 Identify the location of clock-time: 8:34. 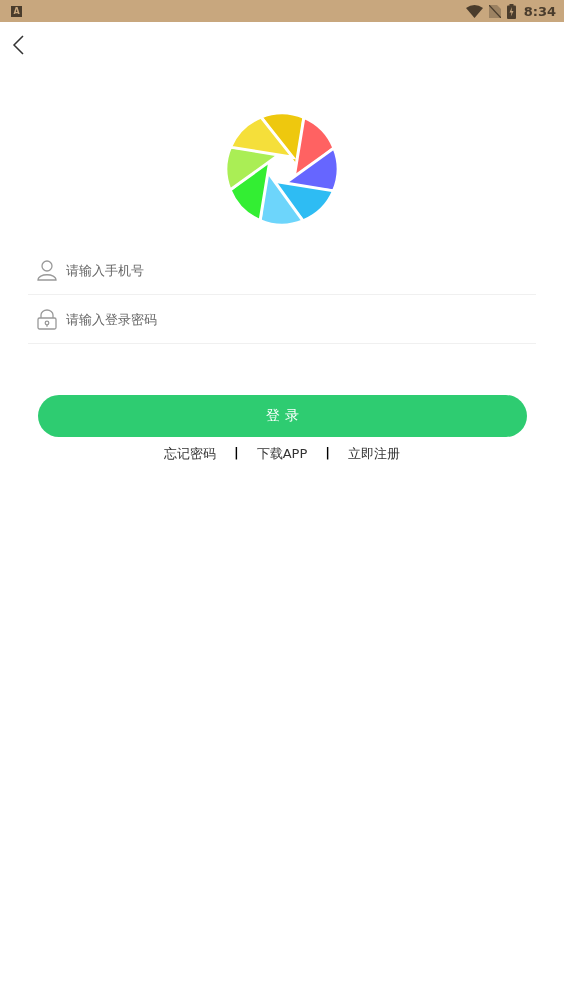
(539, 11).